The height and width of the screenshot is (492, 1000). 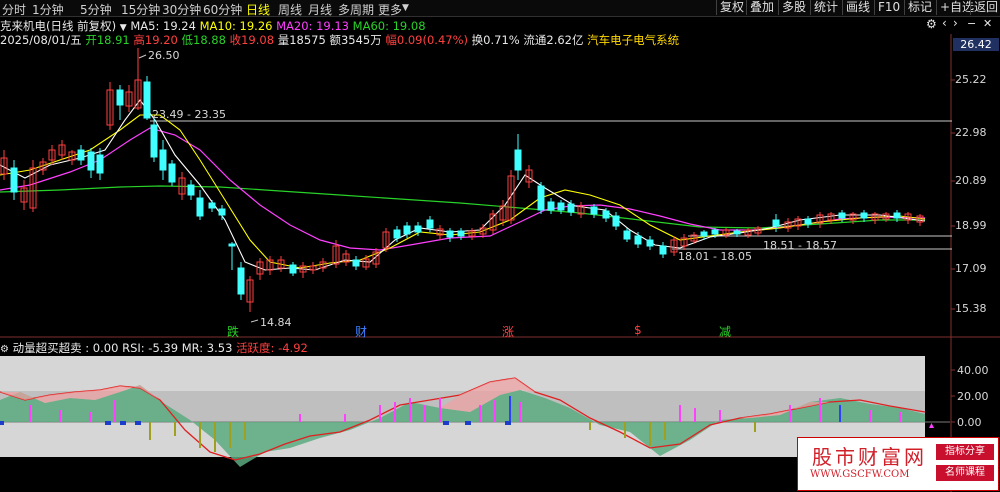 What do you see at coordinates (973, 396) in the screenshot?
I see `indicator-tick: 20.00` at bounding box center [973, 396].